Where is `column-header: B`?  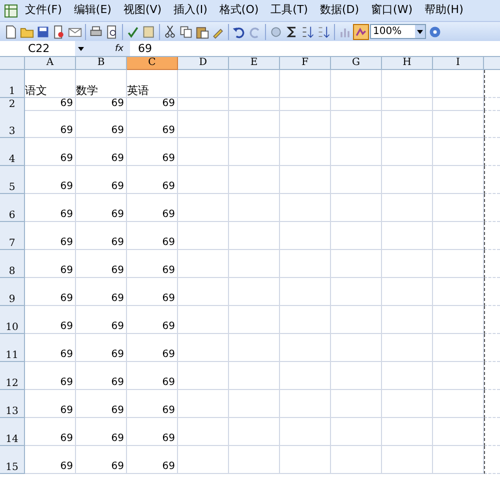
column-header: B is located at coordinates (101, 63).